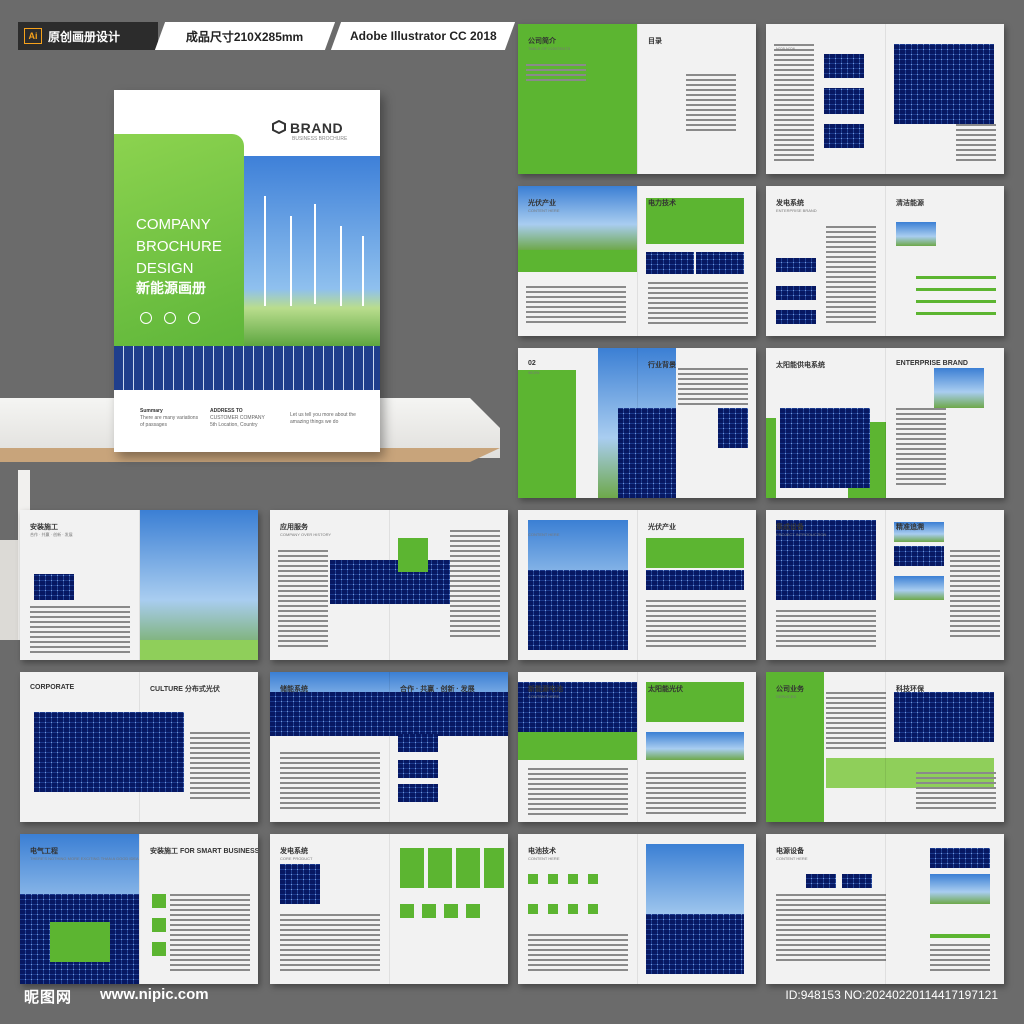 The image size is (1024, 1024). I want to click on cover-brand-sub: BUSINESS BROCHURE, so click(320, 139).